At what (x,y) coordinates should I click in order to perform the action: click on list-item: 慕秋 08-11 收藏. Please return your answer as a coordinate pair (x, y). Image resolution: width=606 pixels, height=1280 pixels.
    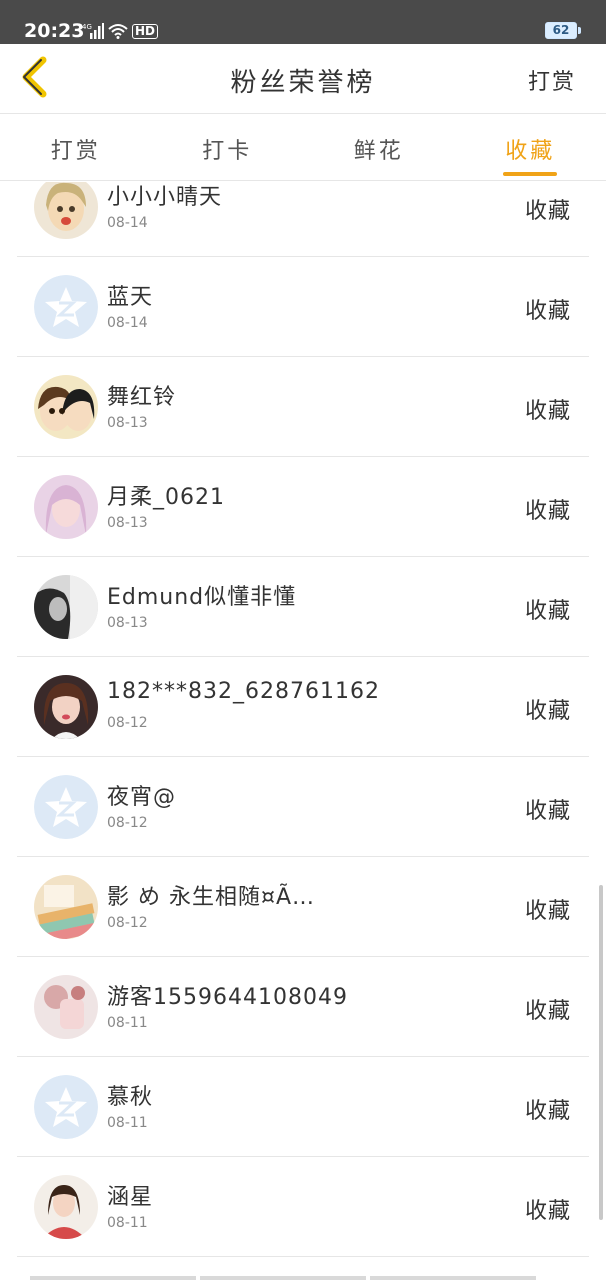
    Looking at the image, I should click on (303, 1107).